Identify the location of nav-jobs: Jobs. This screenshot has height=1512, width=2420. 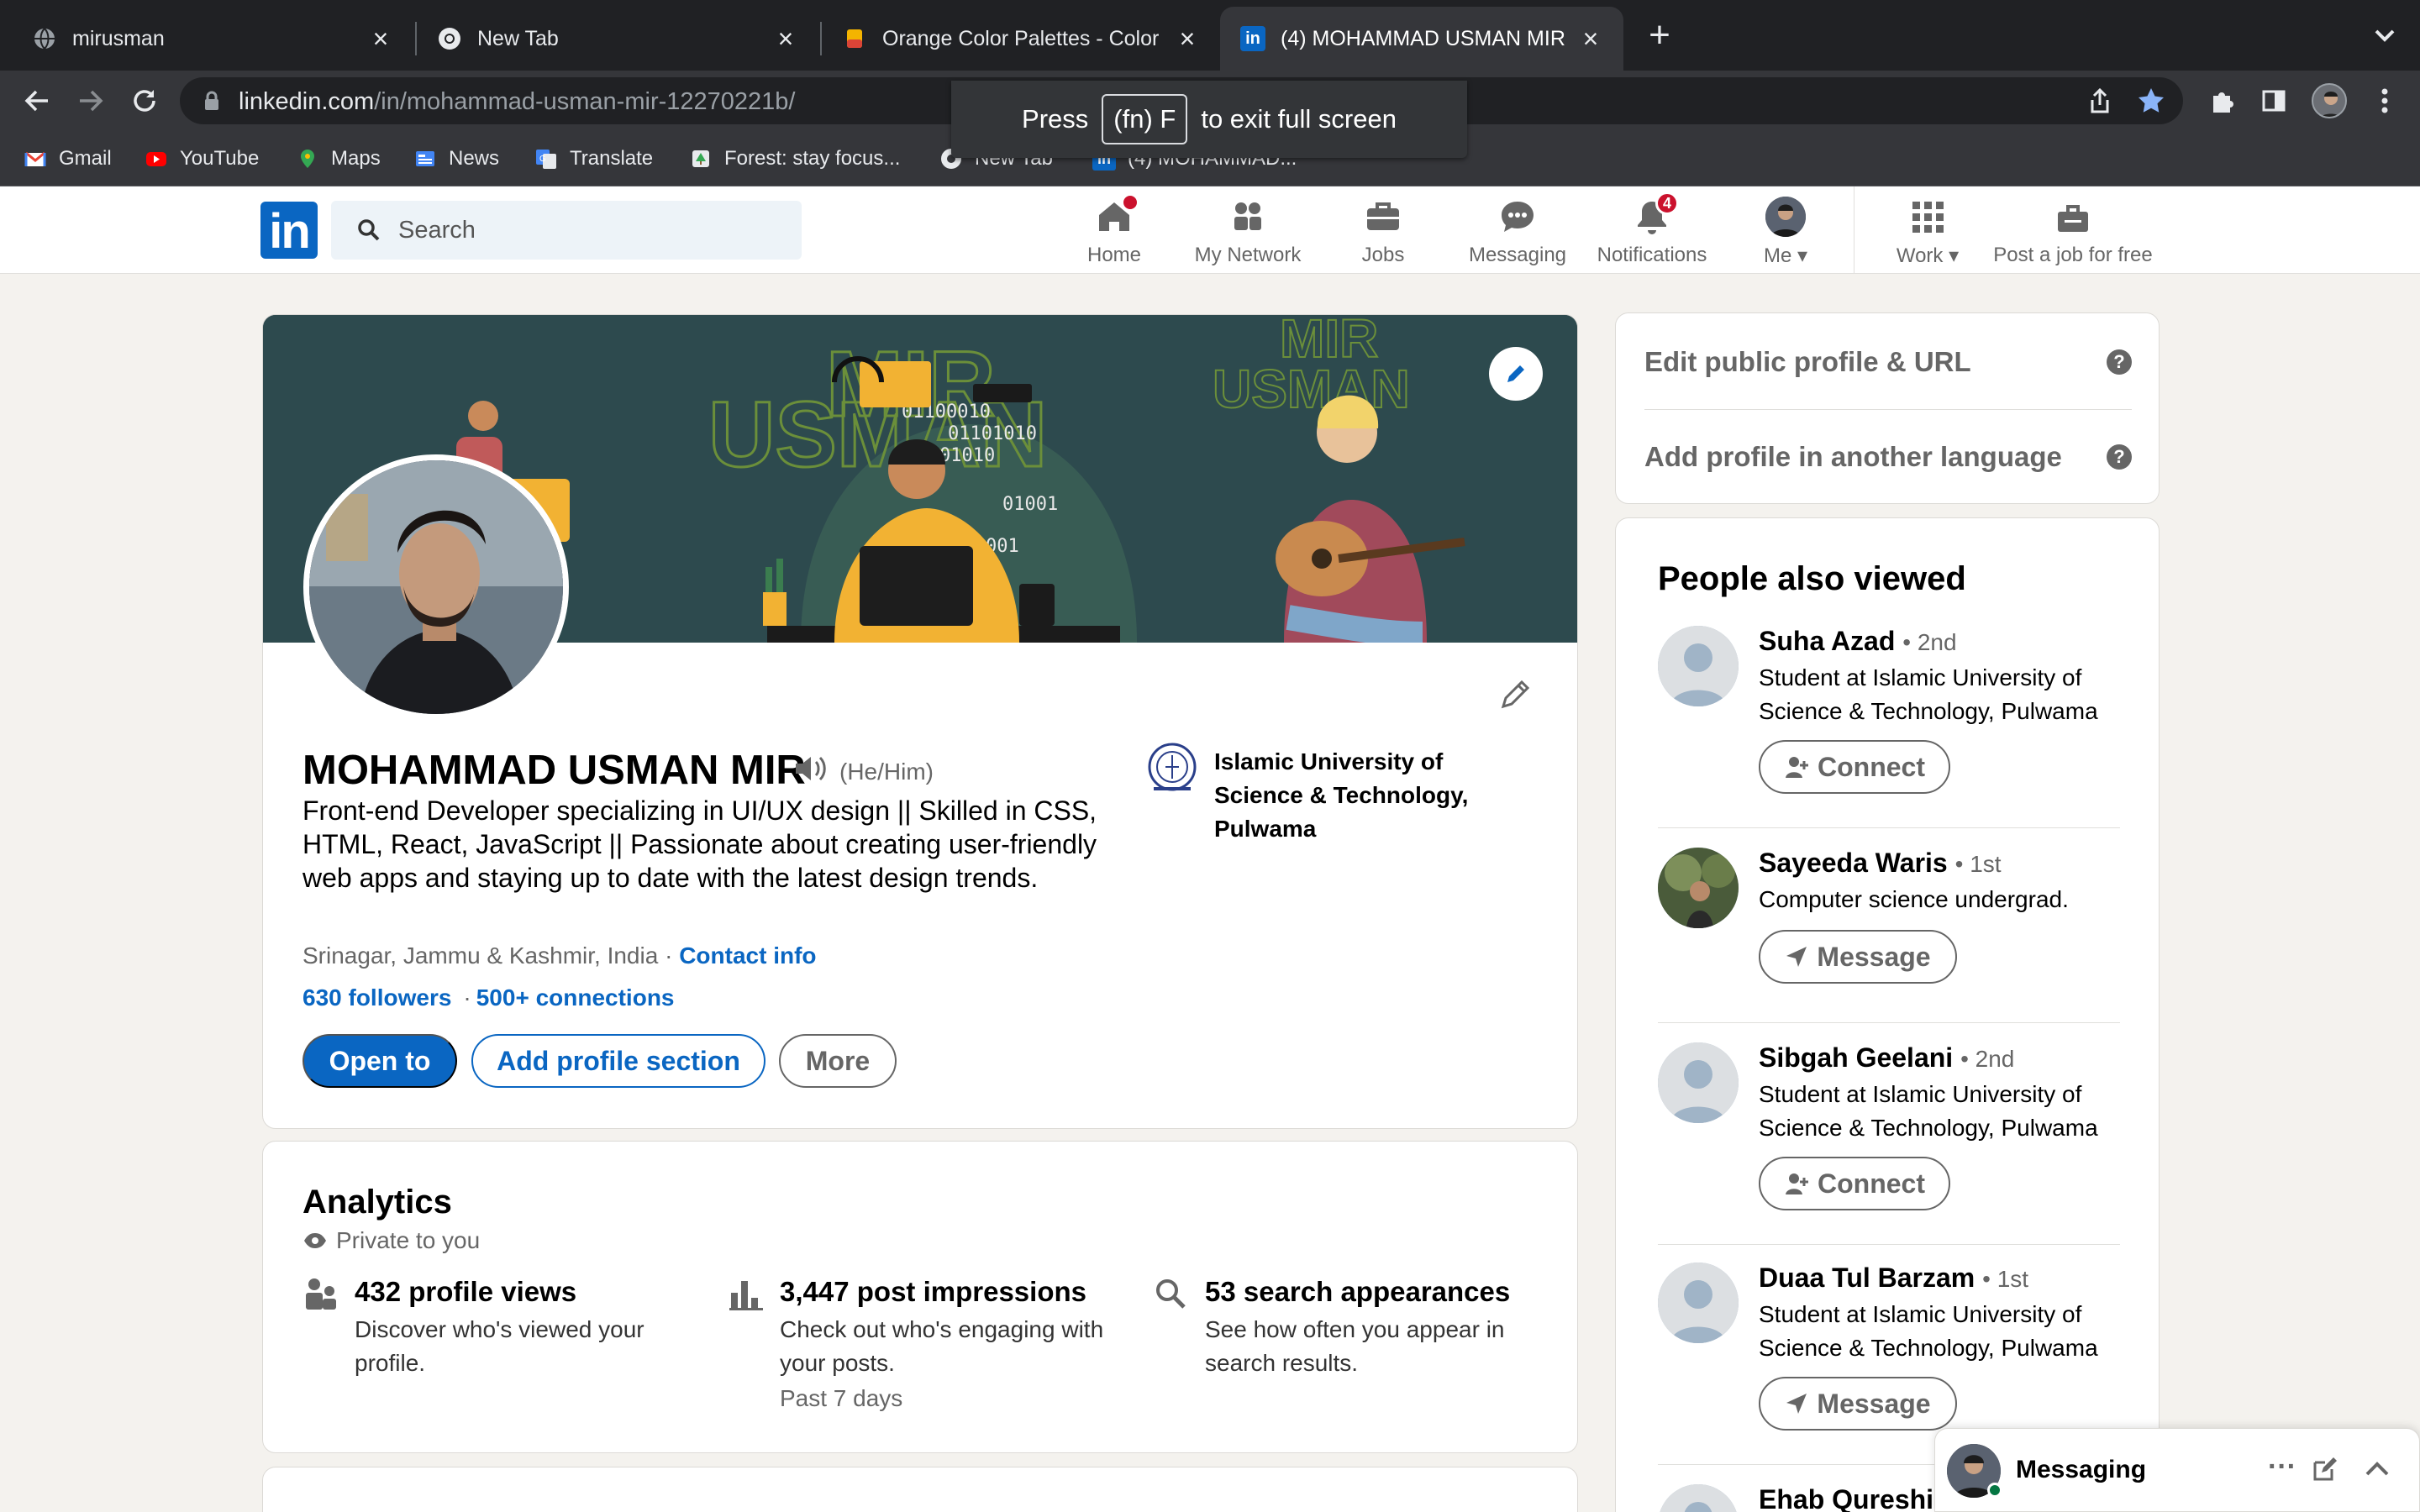
(1383, 230).